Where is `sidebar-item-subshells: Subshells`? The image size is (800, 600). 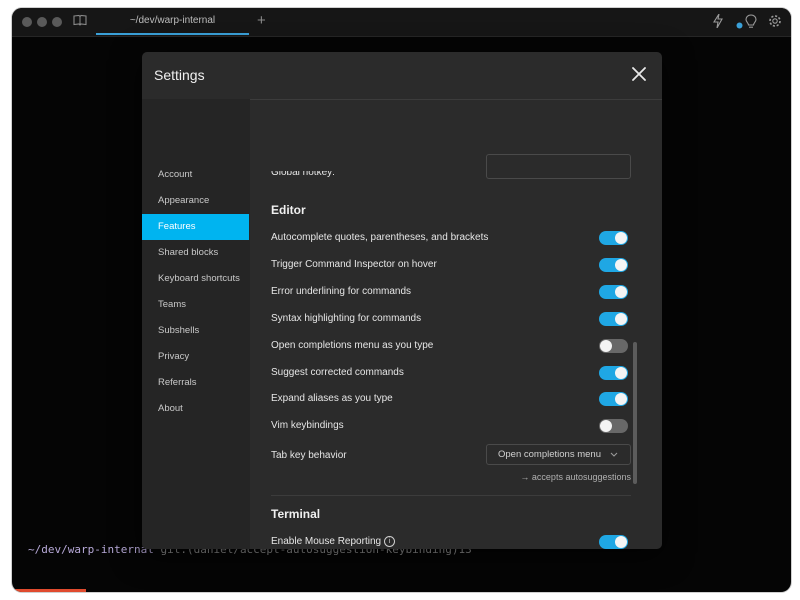
sidebar-item-subshells: Subshells is located at coordinates (195, 331).